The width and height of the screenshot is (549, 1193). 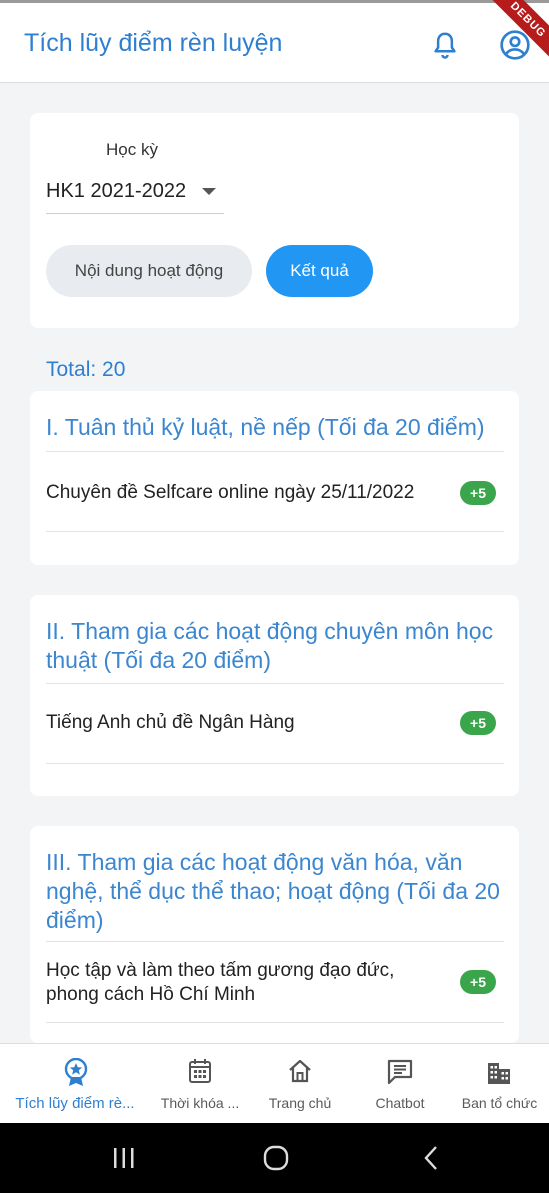 I want to click on system-navigation-bar, so click(x=274, y=1158).